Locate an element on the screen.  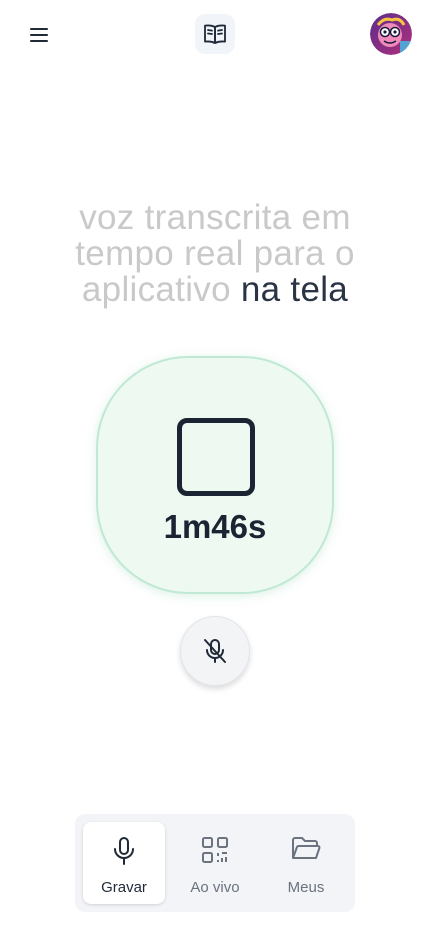
menu-button is located at coordinates (39, 35).